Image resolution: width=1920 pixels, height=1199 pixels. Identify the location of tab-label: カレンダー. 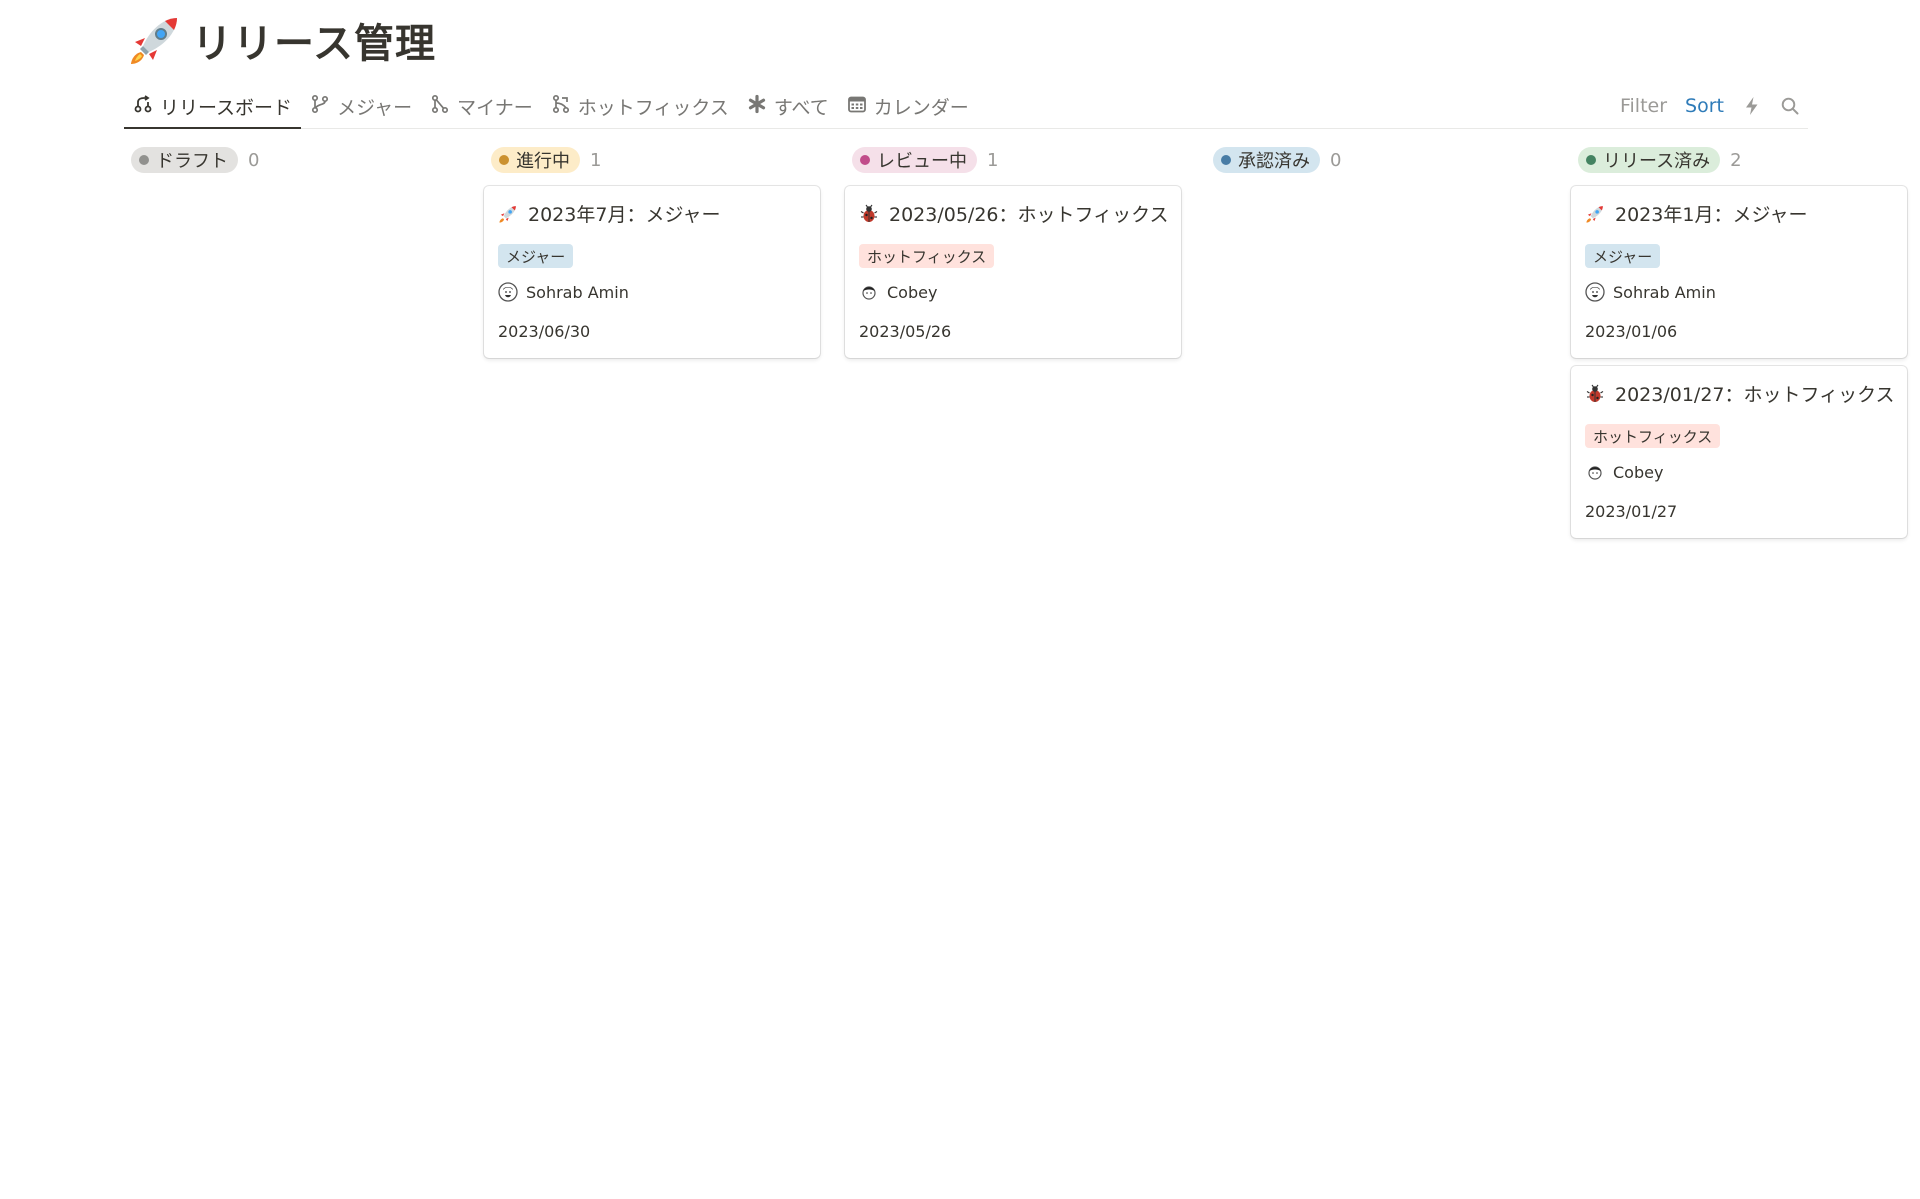
(921, 107).